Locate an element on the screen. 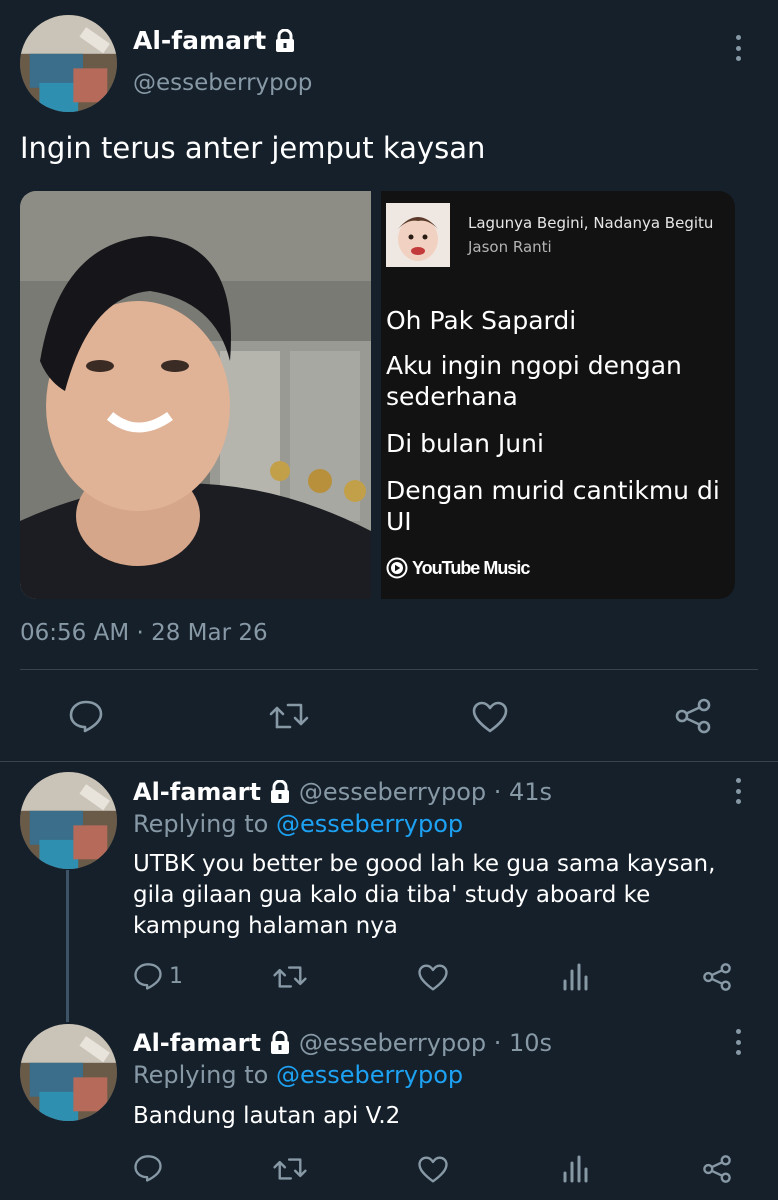  album-art is located at coordinates (418, 235).